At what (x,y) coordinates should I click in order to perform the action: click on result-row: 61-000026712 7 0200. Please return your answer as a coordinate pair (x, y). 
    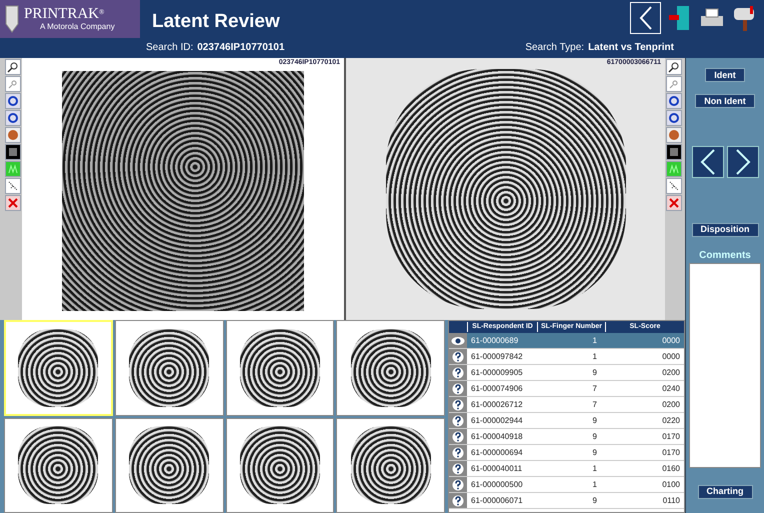
    Looking at the image, I should click on (566, 405).